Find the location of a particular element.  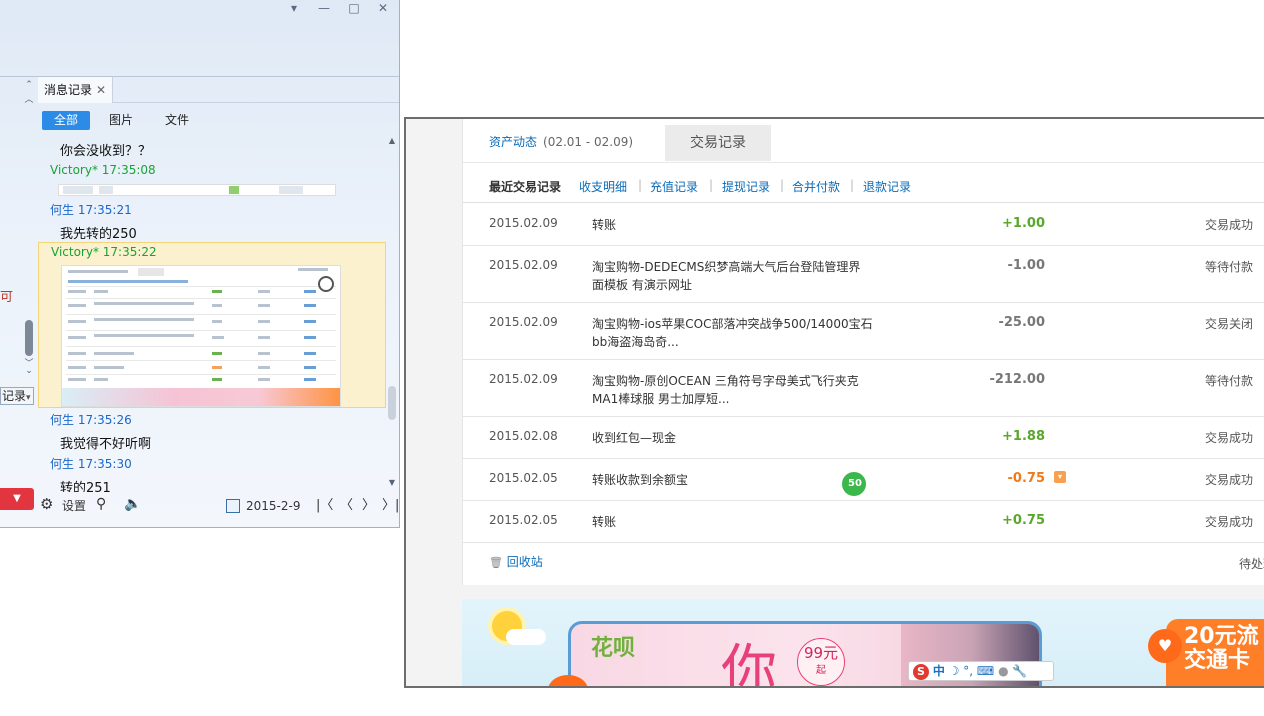

row-amount: -212.00 is located at coordinates (1017, 379).